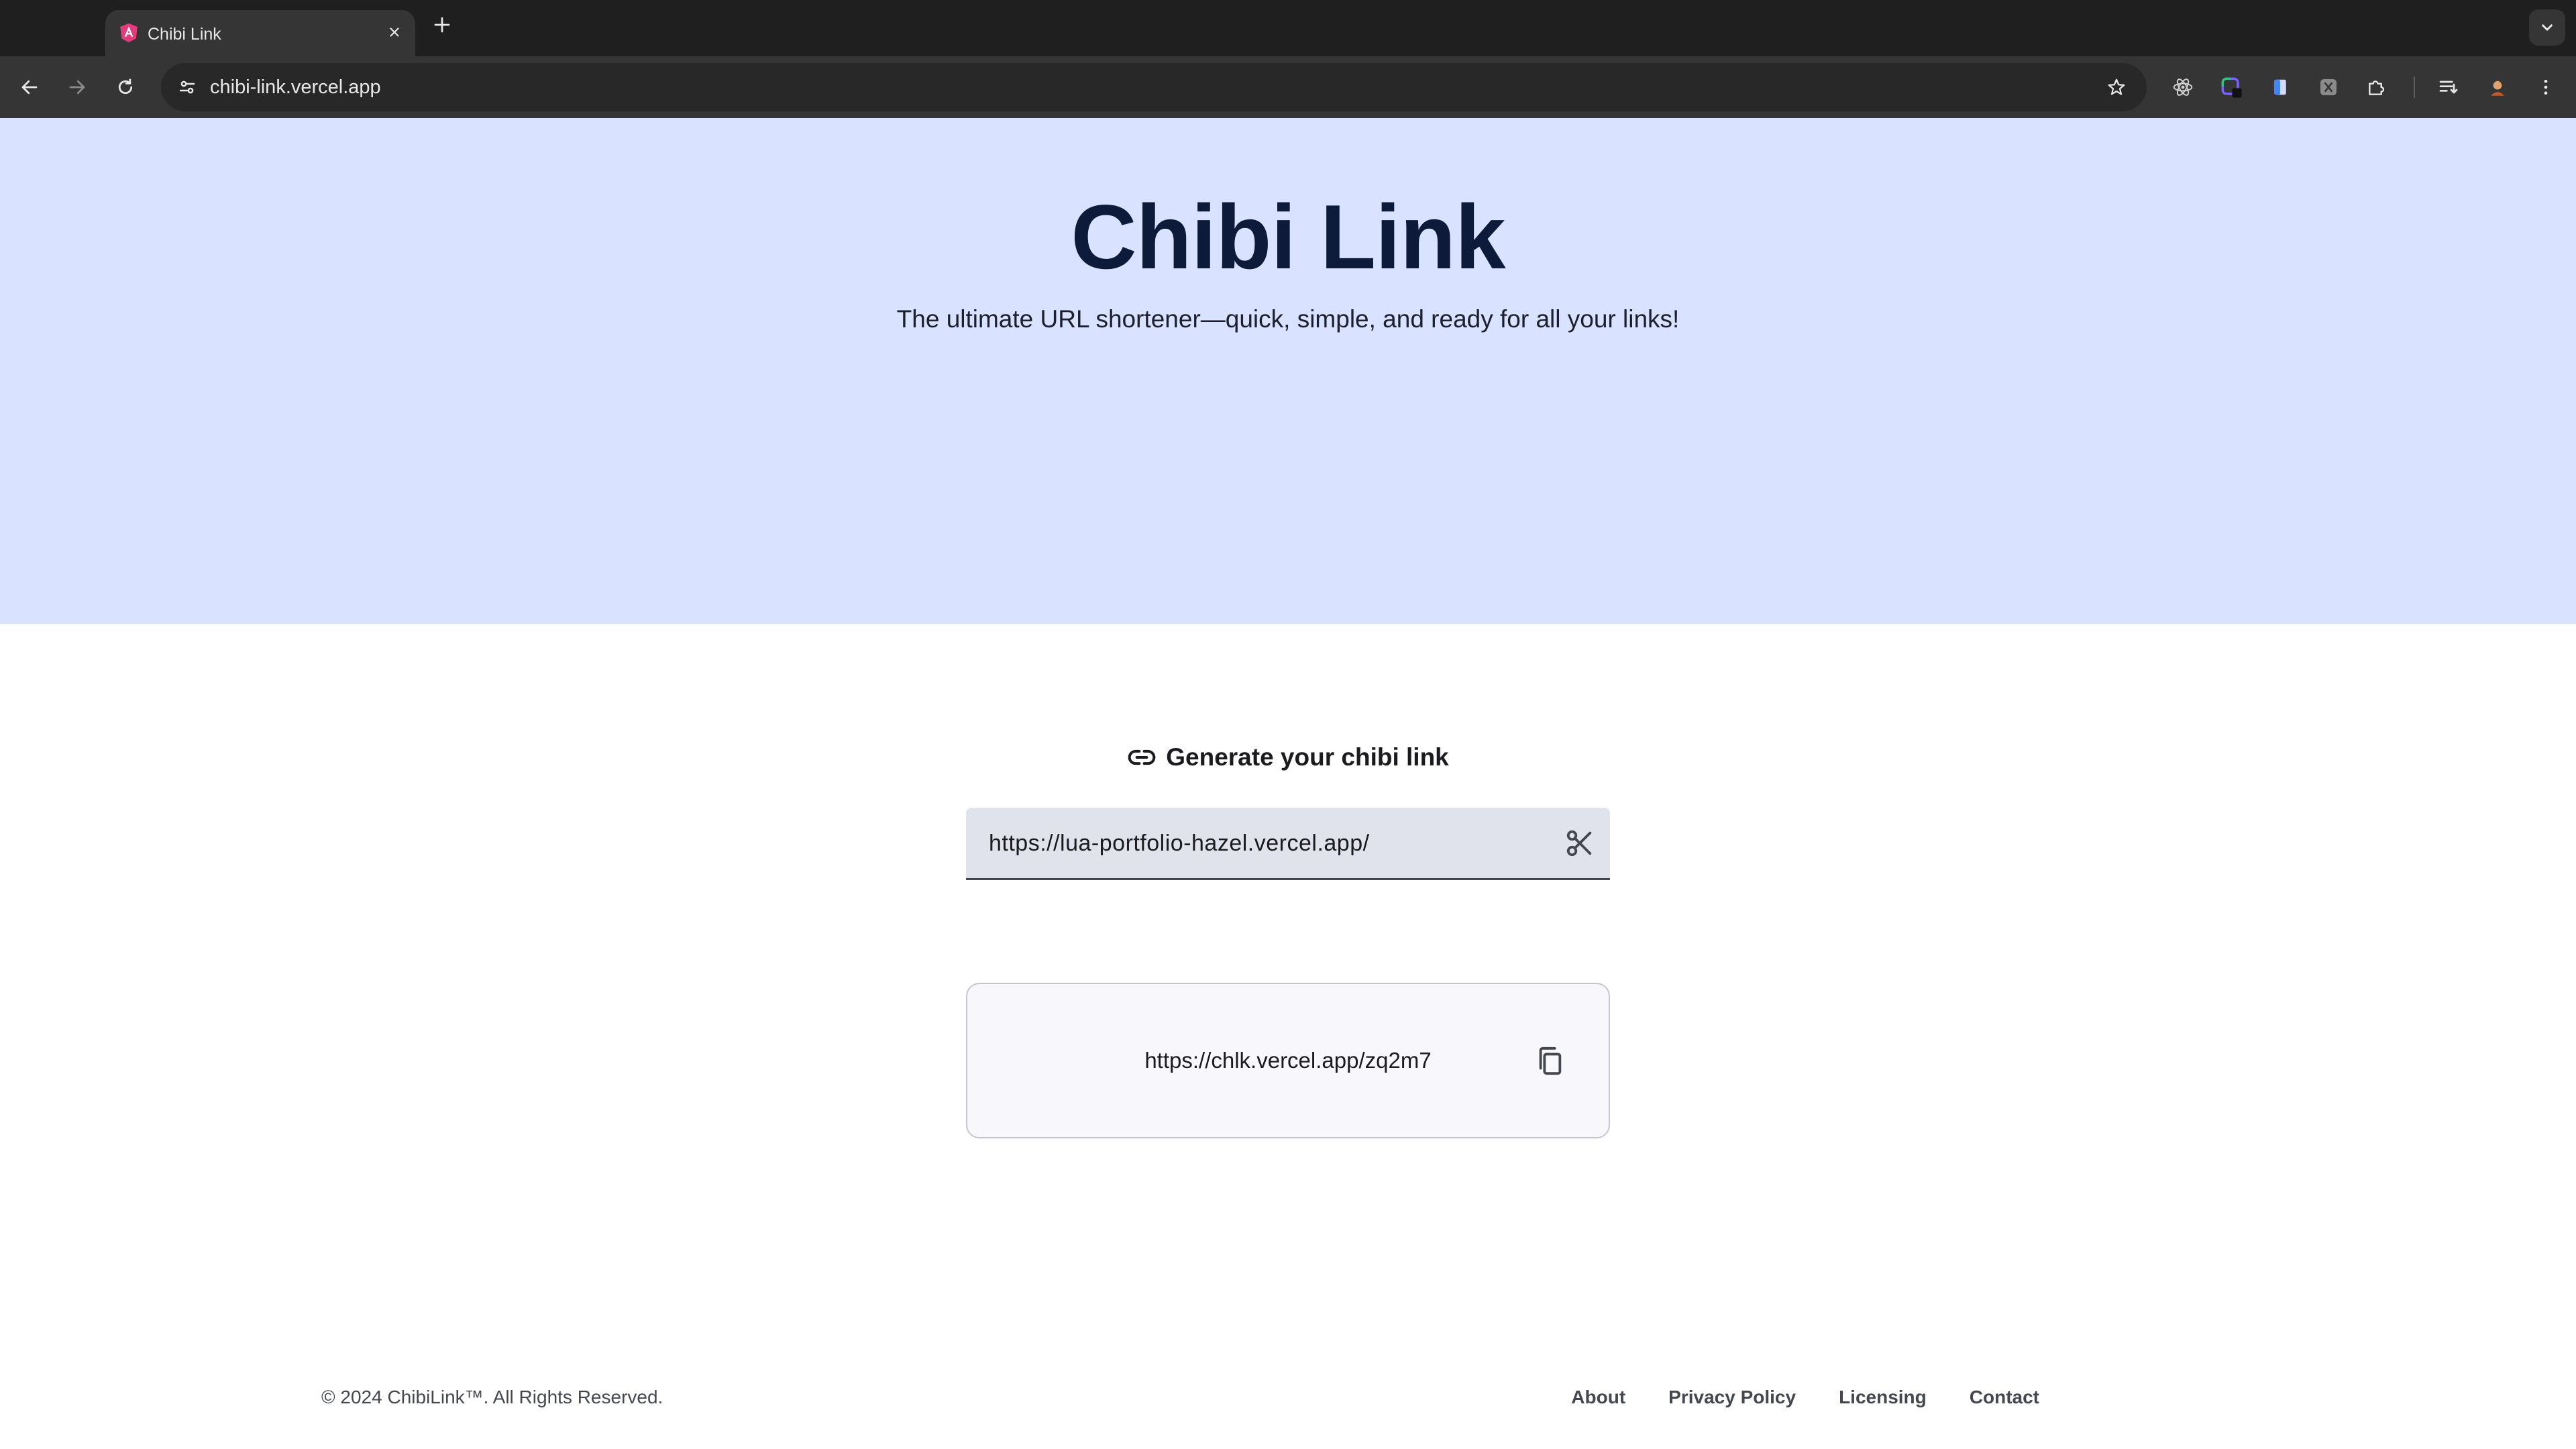  Describe the element at coordinates (2328, 87) in the screenshot. I see `grid-extension-icon` at that location.